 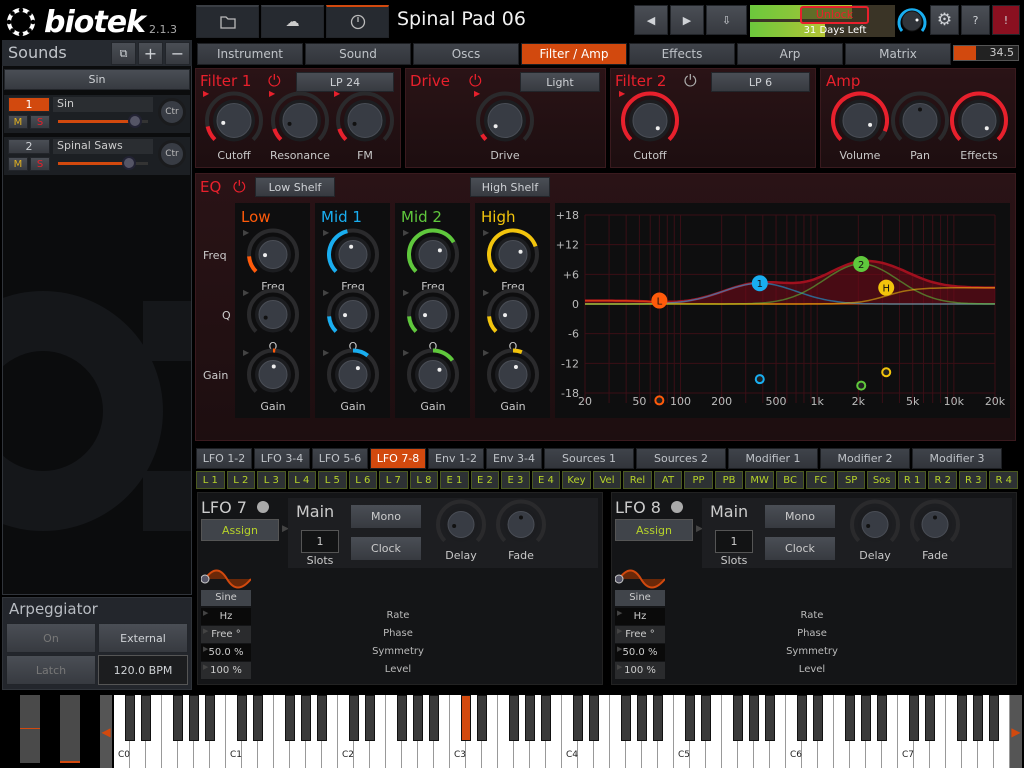 What do you see at coordinates (668, 480) in the screenshot?
I see `source-at: AT` at bounding box center [668, 480].